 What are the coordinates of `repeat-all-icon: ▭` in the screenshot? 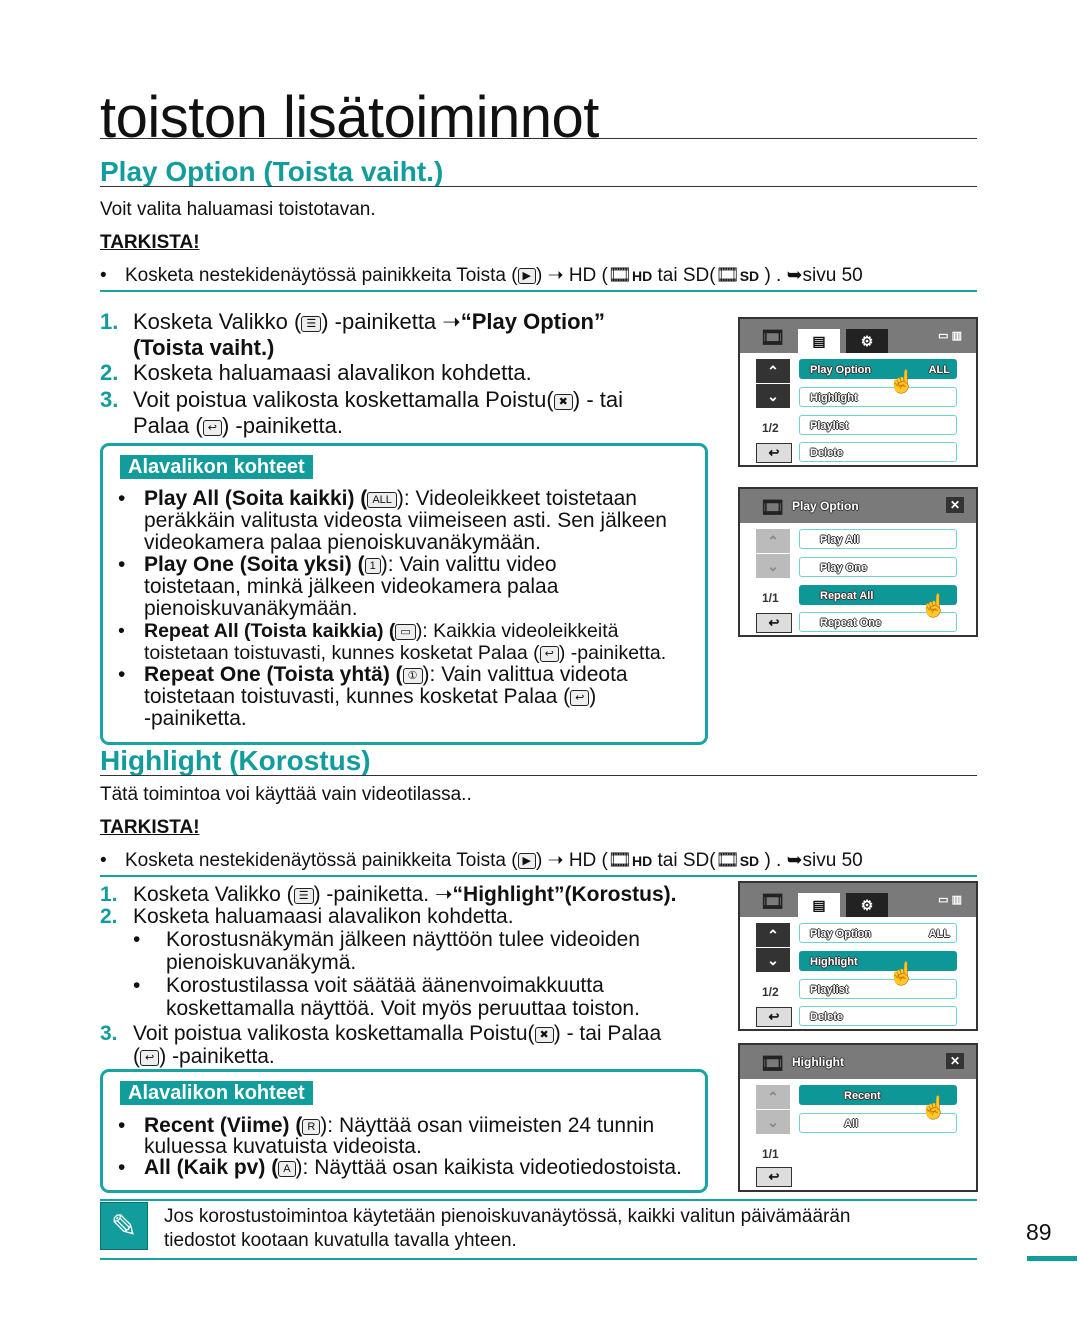 It's located at (405, 632).